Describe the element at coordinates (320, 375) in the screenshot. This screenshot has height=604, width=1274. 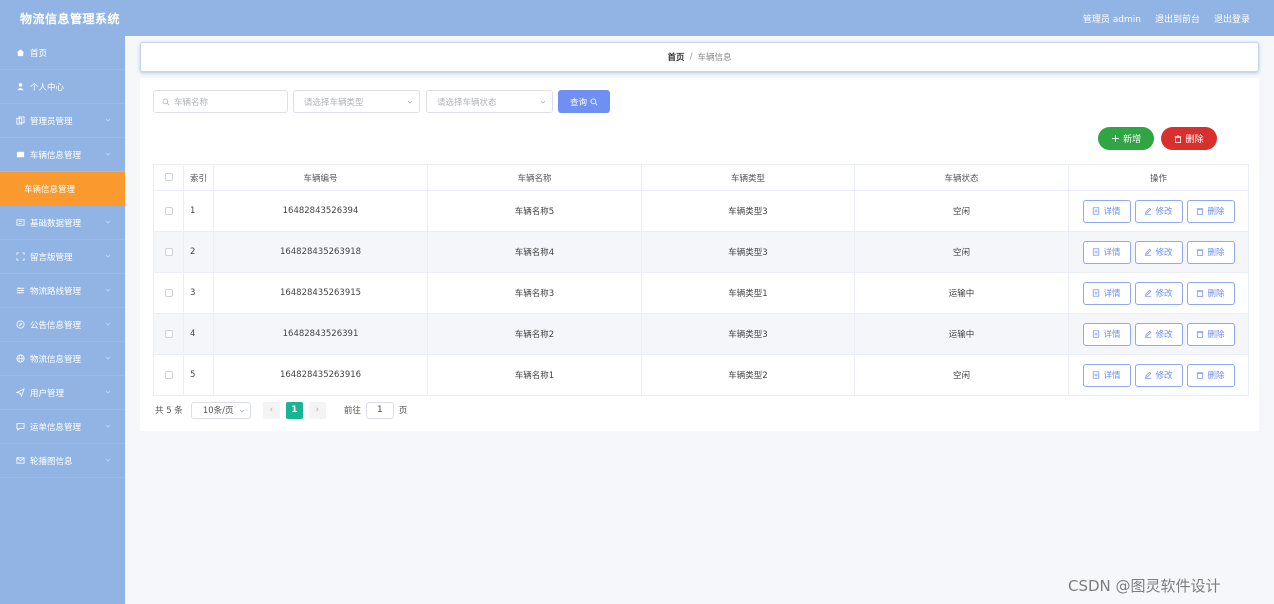
I see `cell-vehicle-number: 164828435263916` at that location.